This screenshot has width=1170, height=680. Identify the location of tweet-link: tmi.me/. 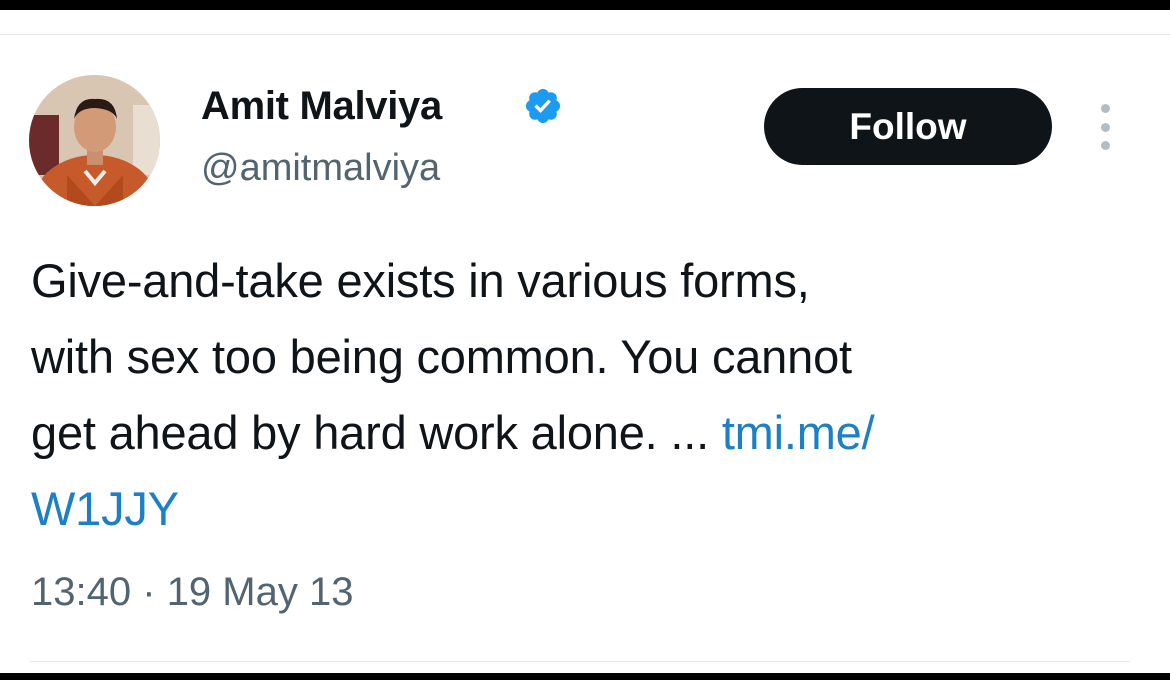
(798, 432).